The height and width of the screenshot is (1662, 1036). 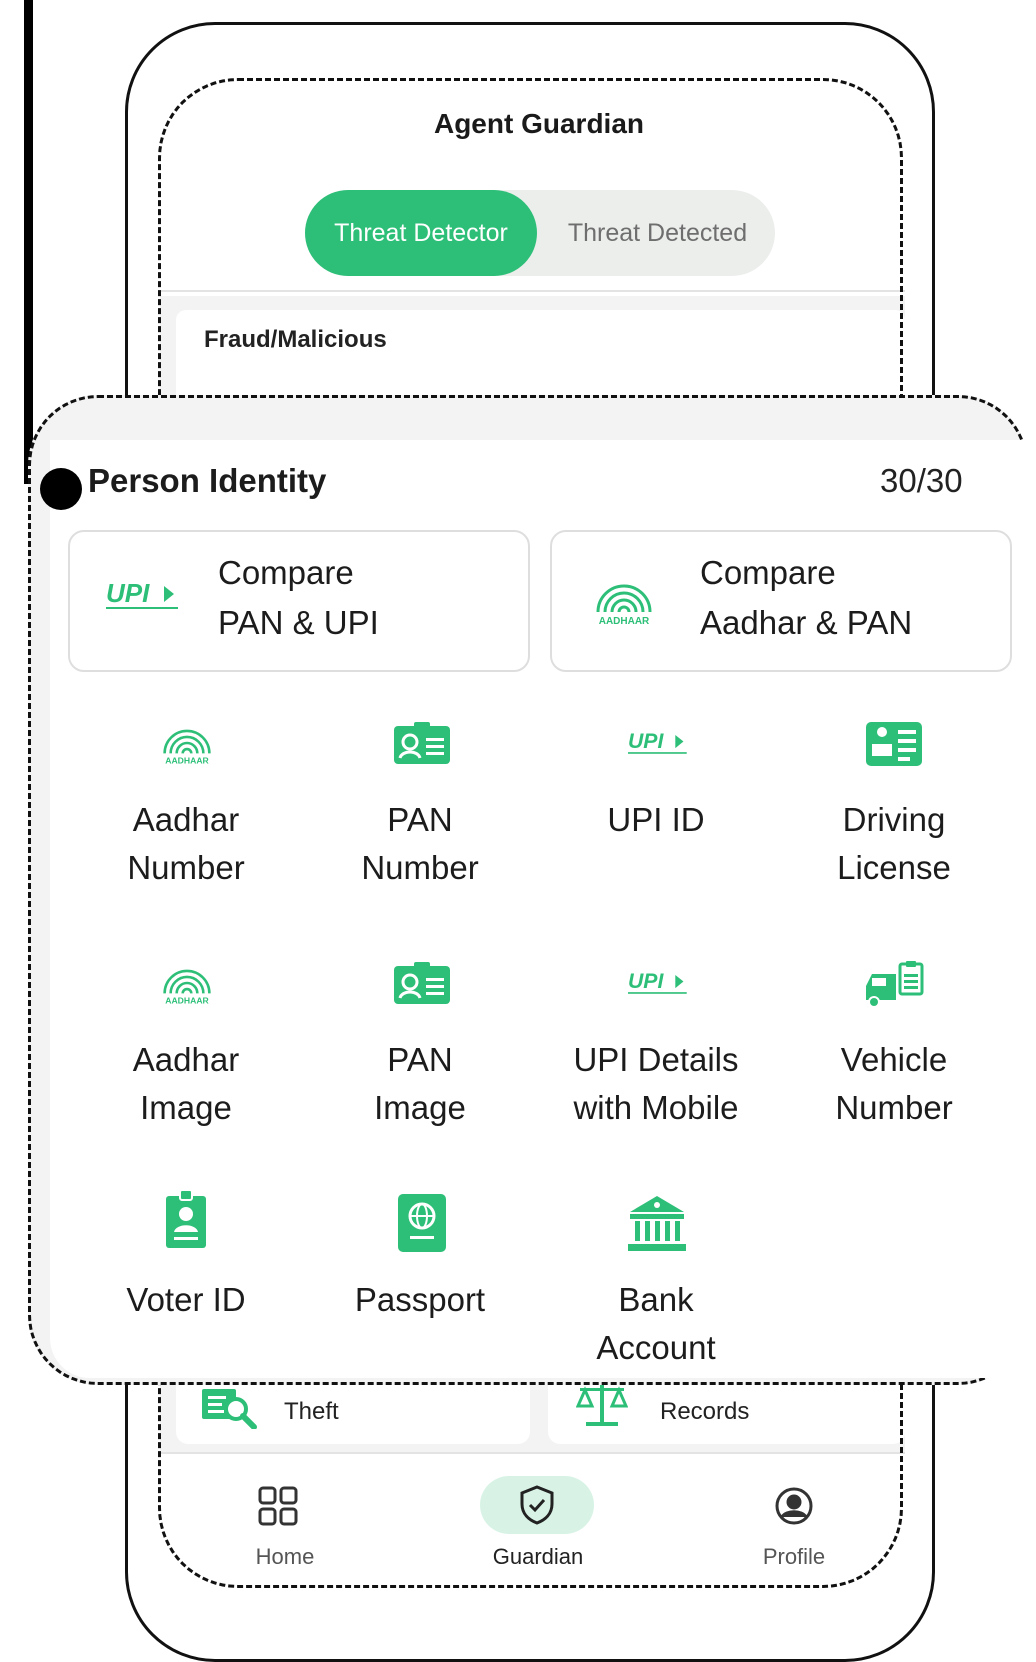 What do you see at coordinates (921, 480) in the screenshot?
I see `section-count: 30/30` at bounding box center [921, 480].